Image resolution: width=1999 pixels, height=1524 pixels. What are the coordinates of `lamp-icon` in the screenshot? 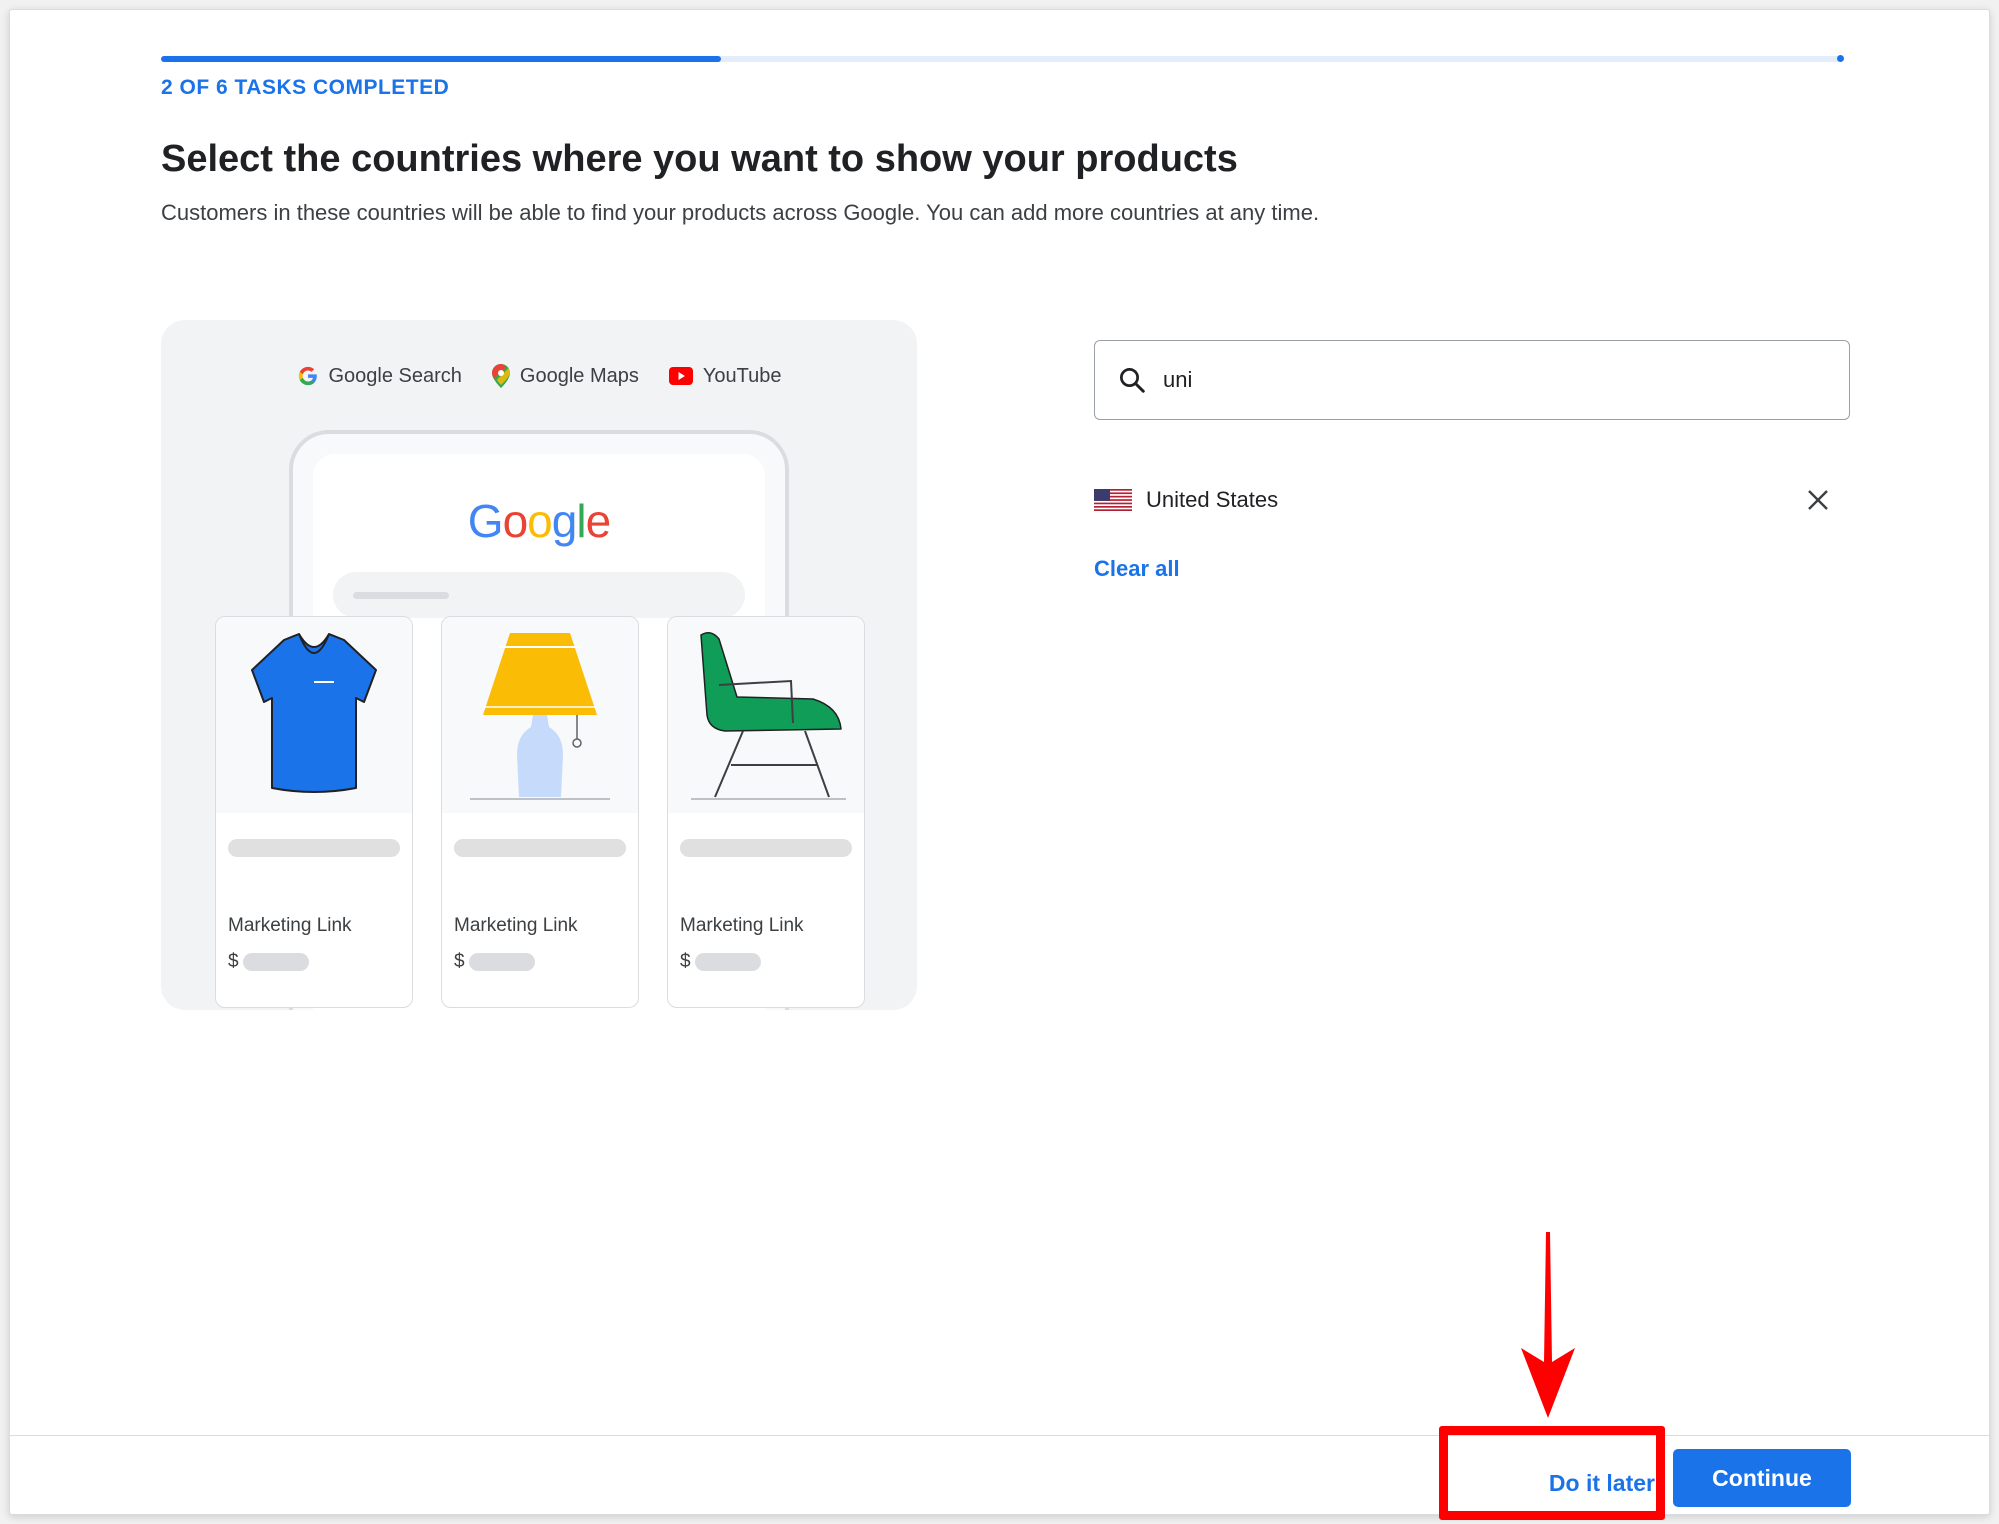 It's located at (540, 716).